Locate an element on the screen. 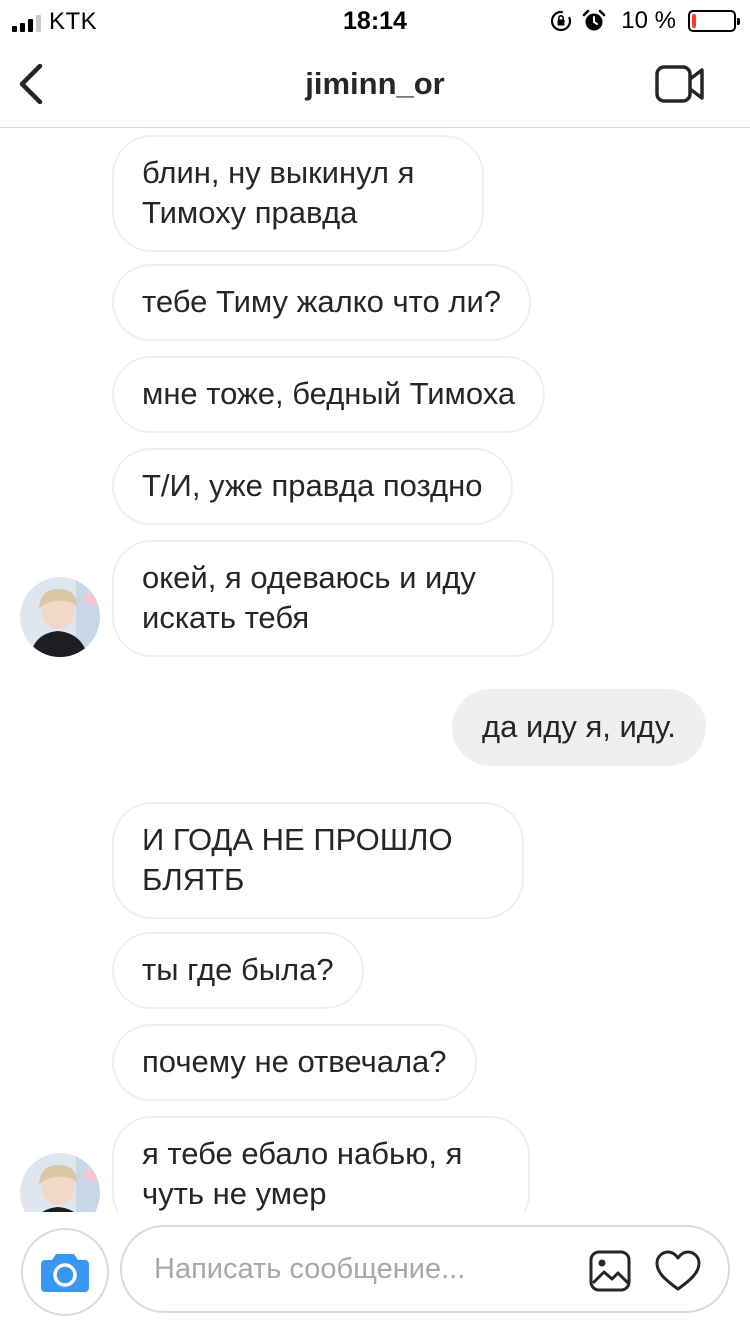  message-text: ты где была? is located at coordinates (238, 969).